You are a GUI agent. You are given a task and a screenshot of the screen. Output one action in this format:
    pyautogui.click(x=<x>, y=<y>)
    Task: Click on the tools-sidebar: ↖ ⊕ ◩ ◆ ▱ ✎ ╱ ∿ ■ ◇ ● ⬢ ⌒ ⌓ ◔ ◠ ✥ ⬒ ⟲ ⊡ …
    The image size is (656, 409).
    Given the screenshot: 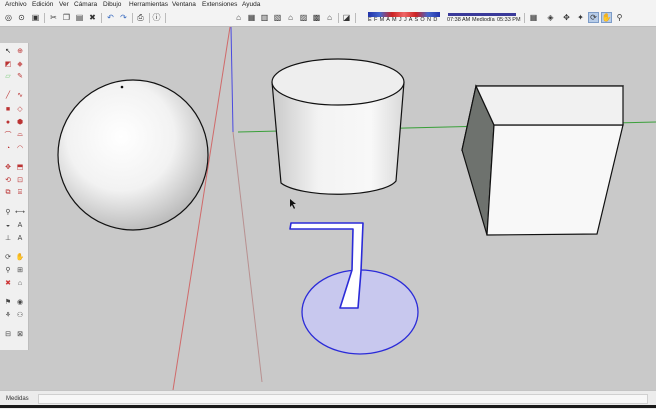 What is the action you would take?
    pyautogui.click(x=14, y=196)
    